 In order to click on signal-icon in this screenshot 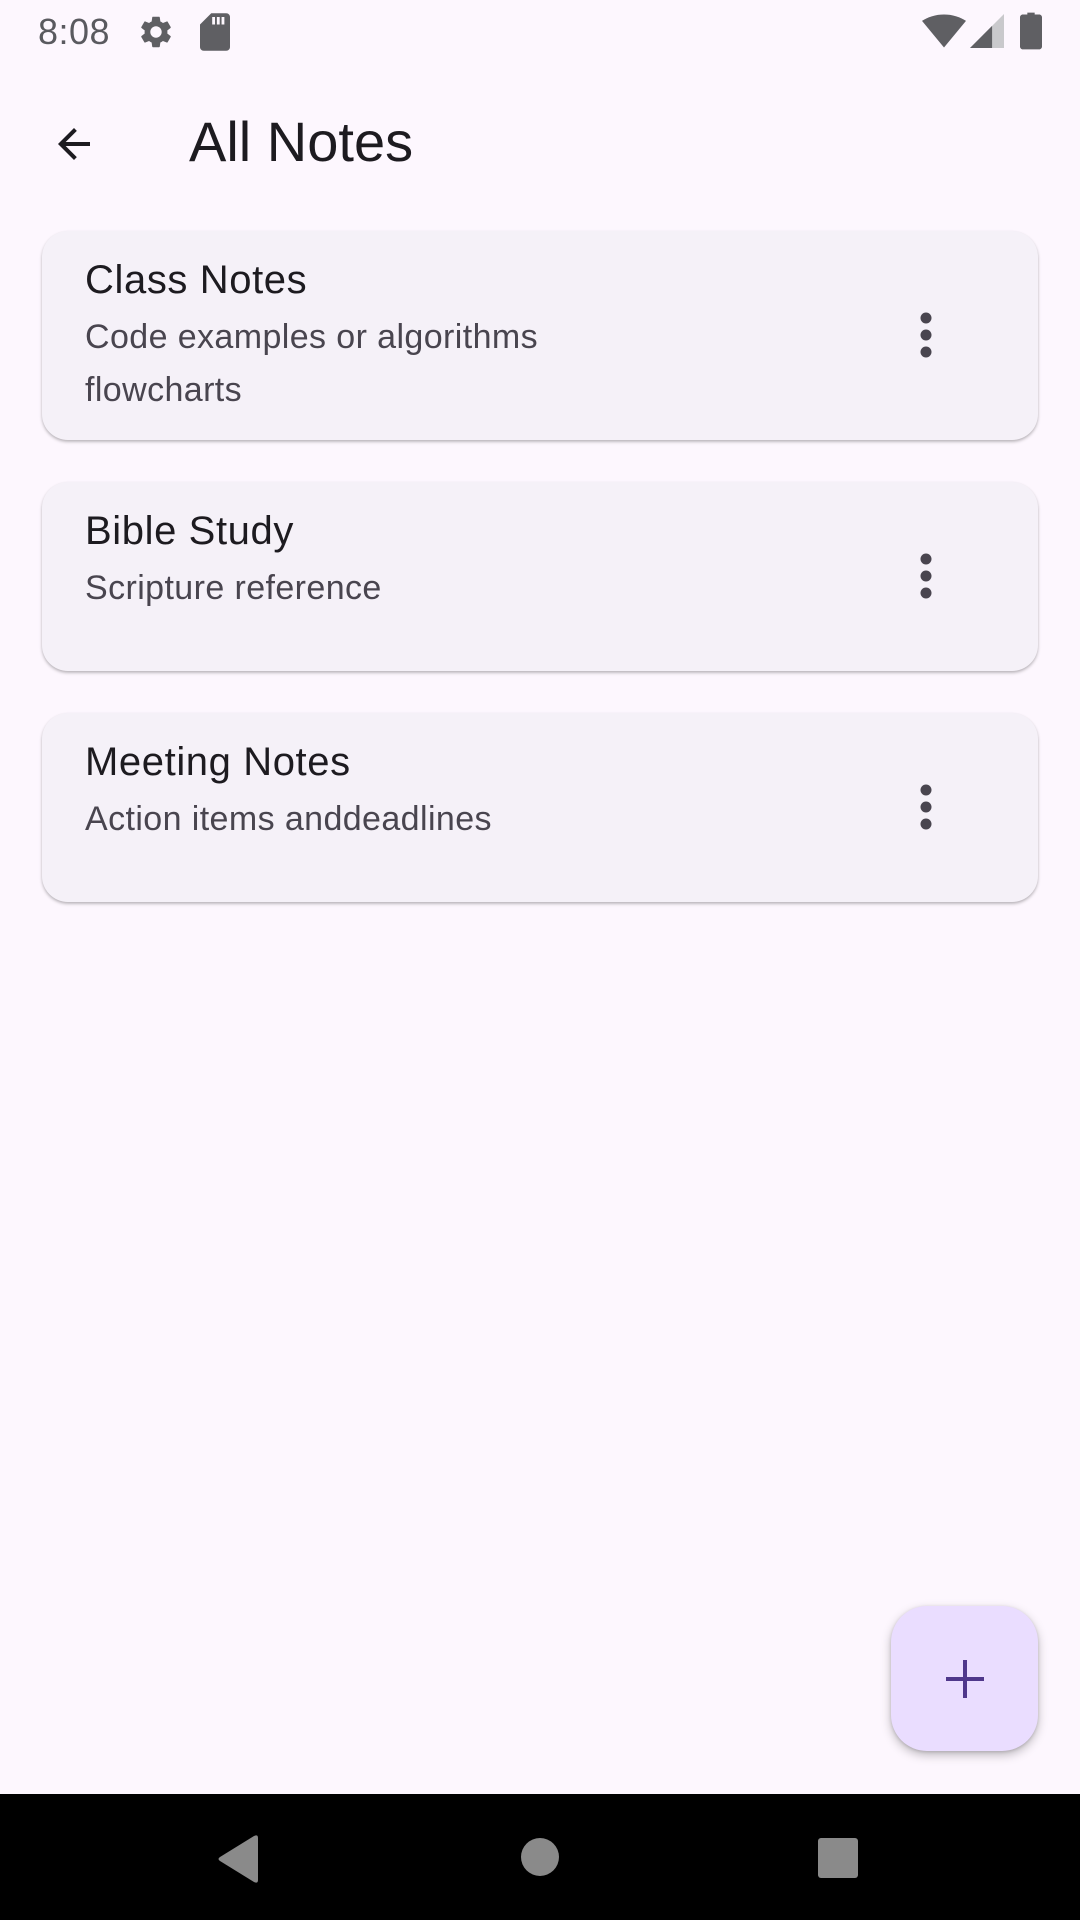, I will do `click(987, 31)`.